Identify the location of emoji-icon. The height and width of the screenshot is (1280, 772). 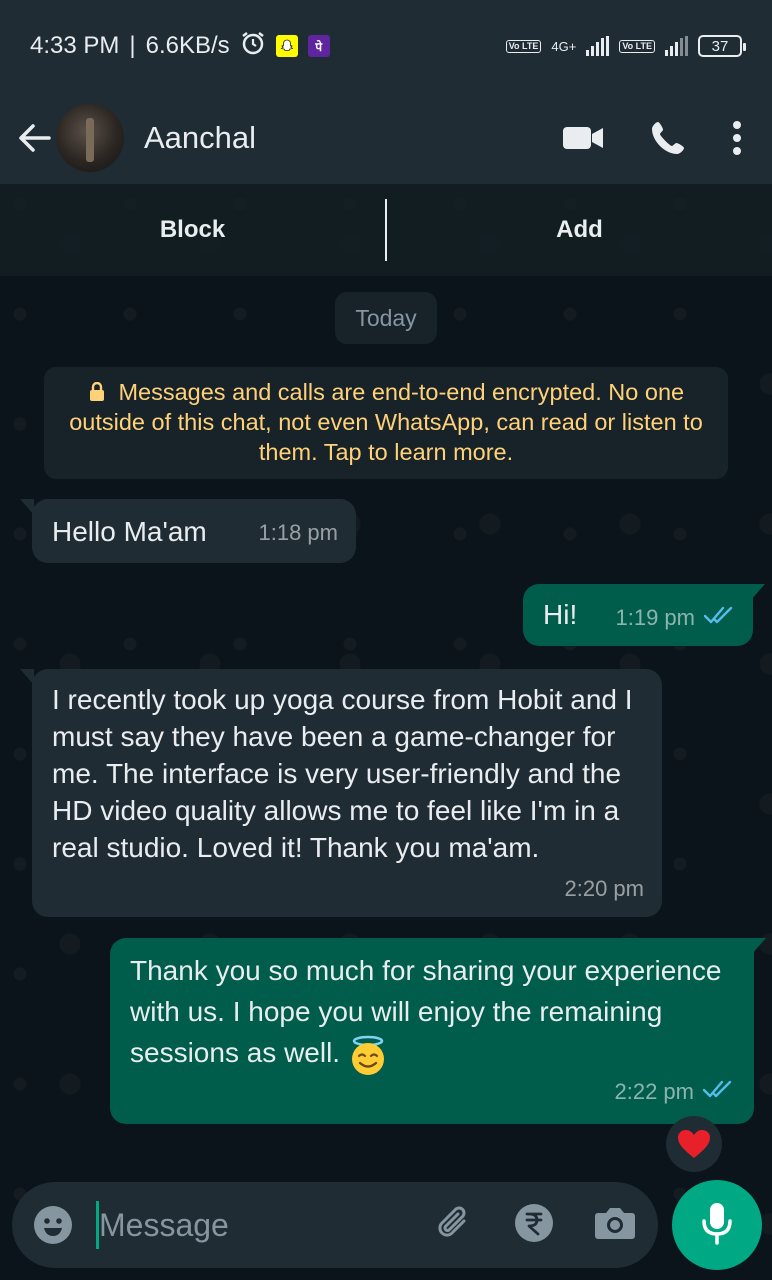
(53, 1225).